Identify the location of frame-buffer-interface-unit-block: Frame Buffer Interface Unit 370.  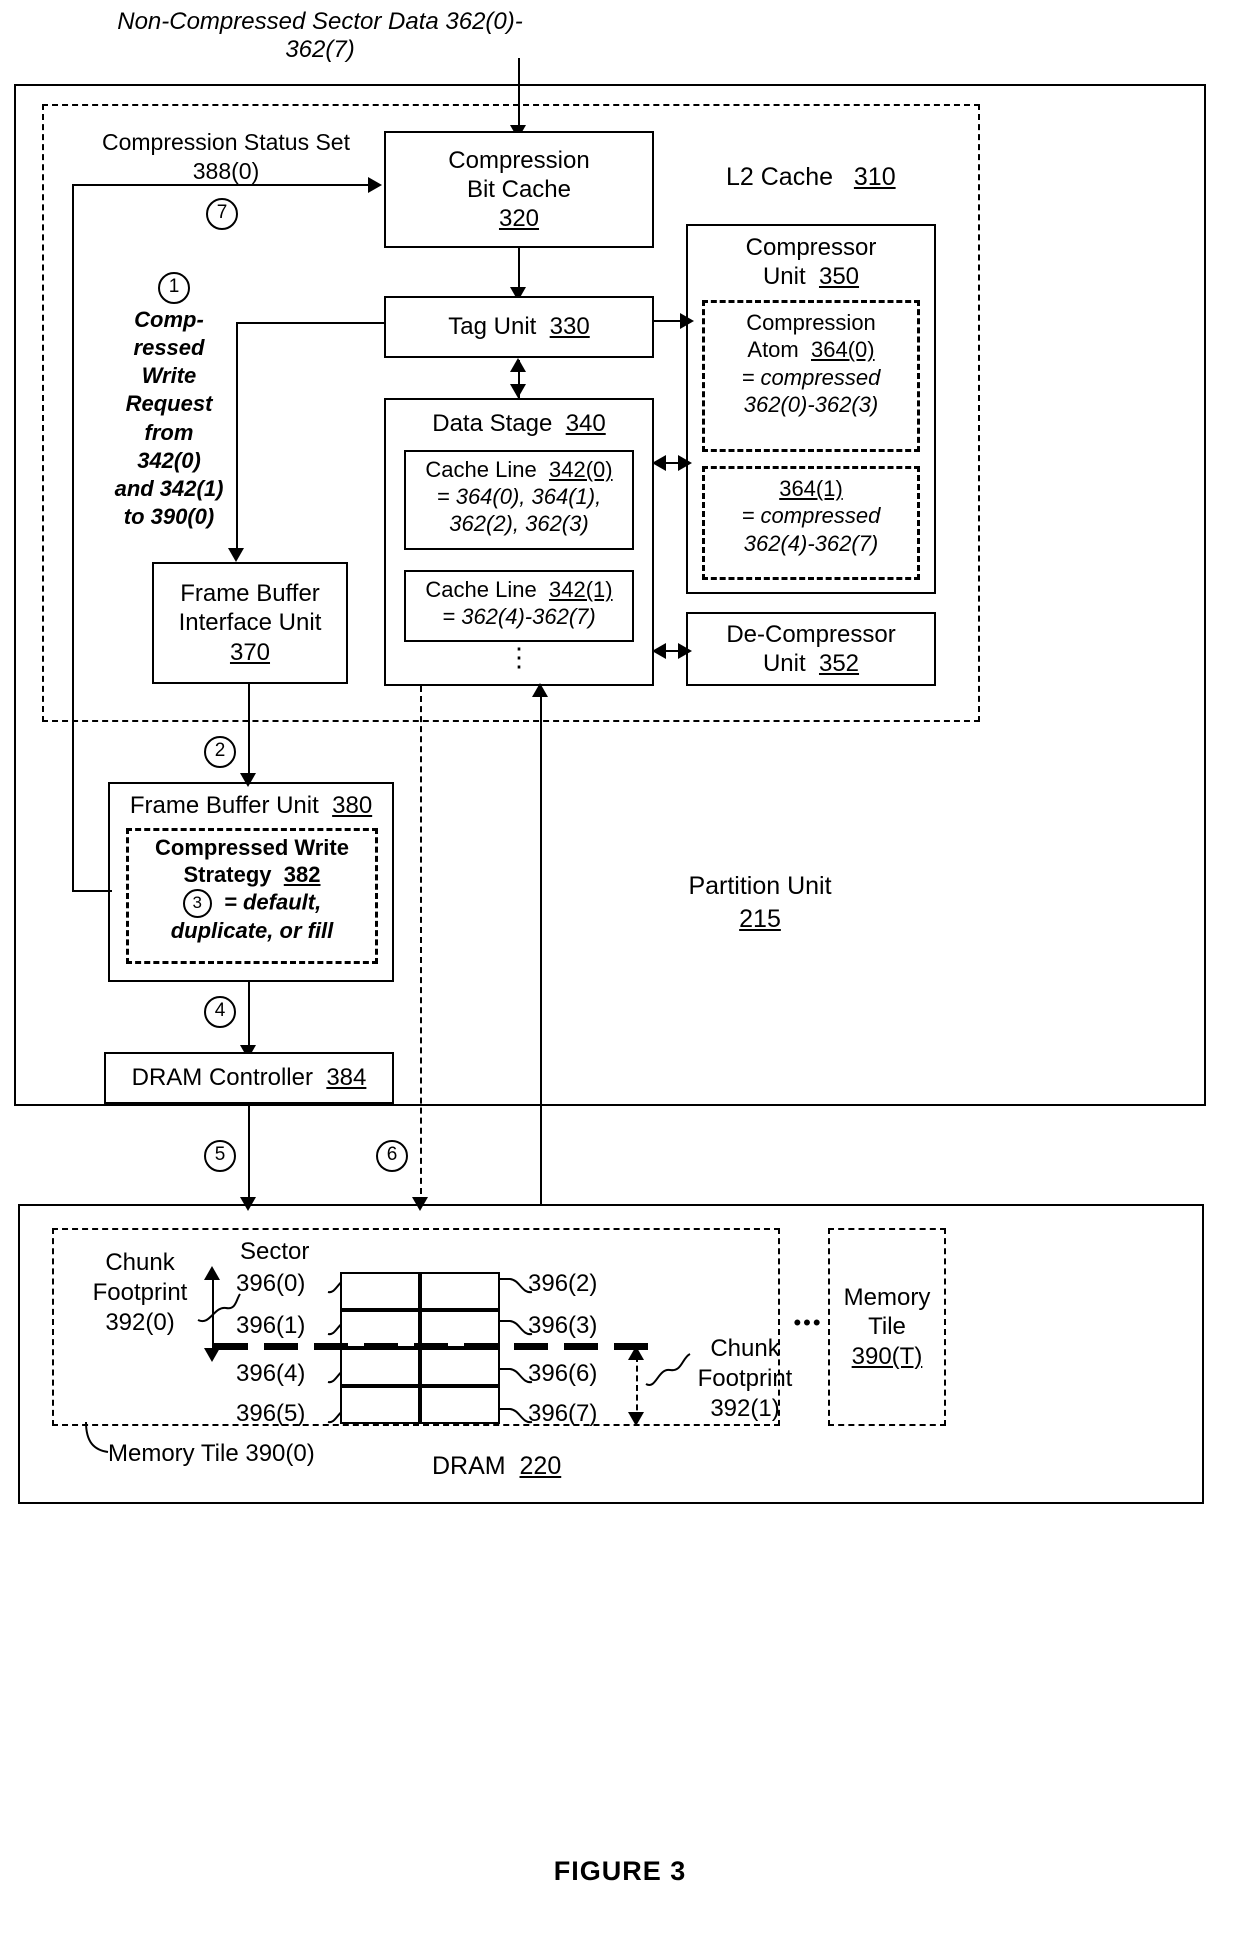
(250, 623).